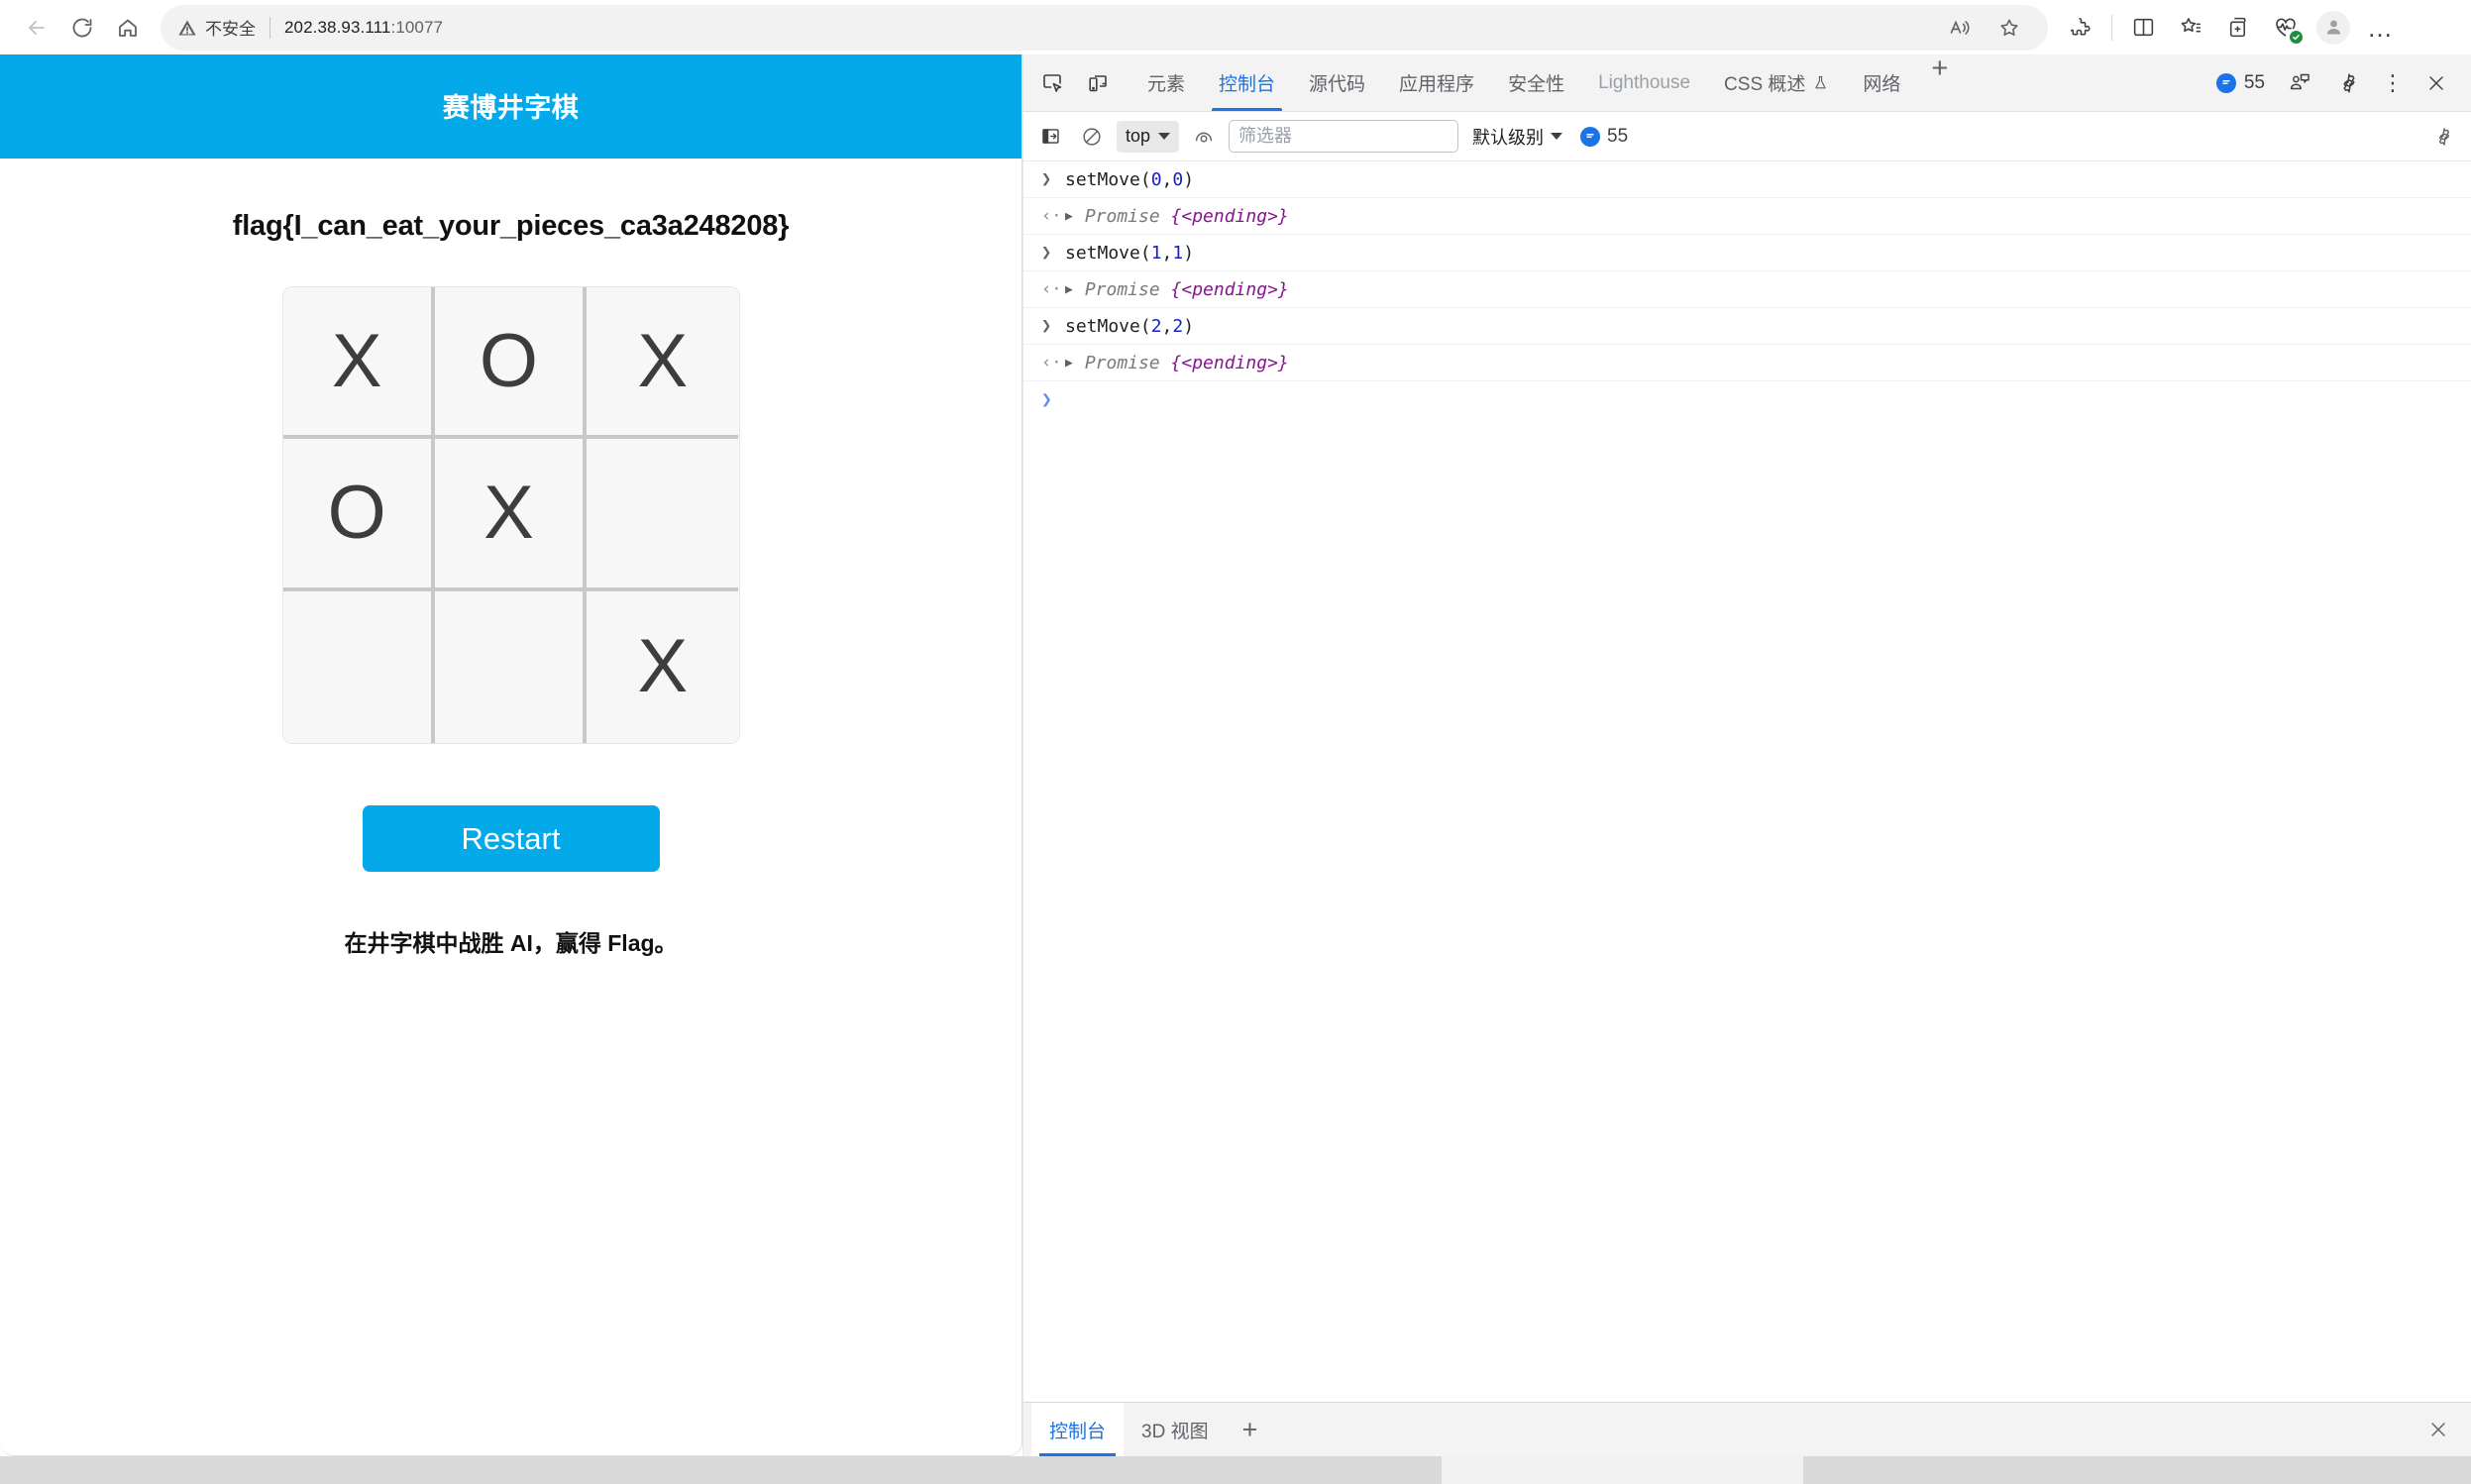 This screenshot has height=1484, width=2471. What do you see at coordinates (1939, 83) in the screenshot?
I see `more-tabs-button: +` at bounding box center [1939, 83].